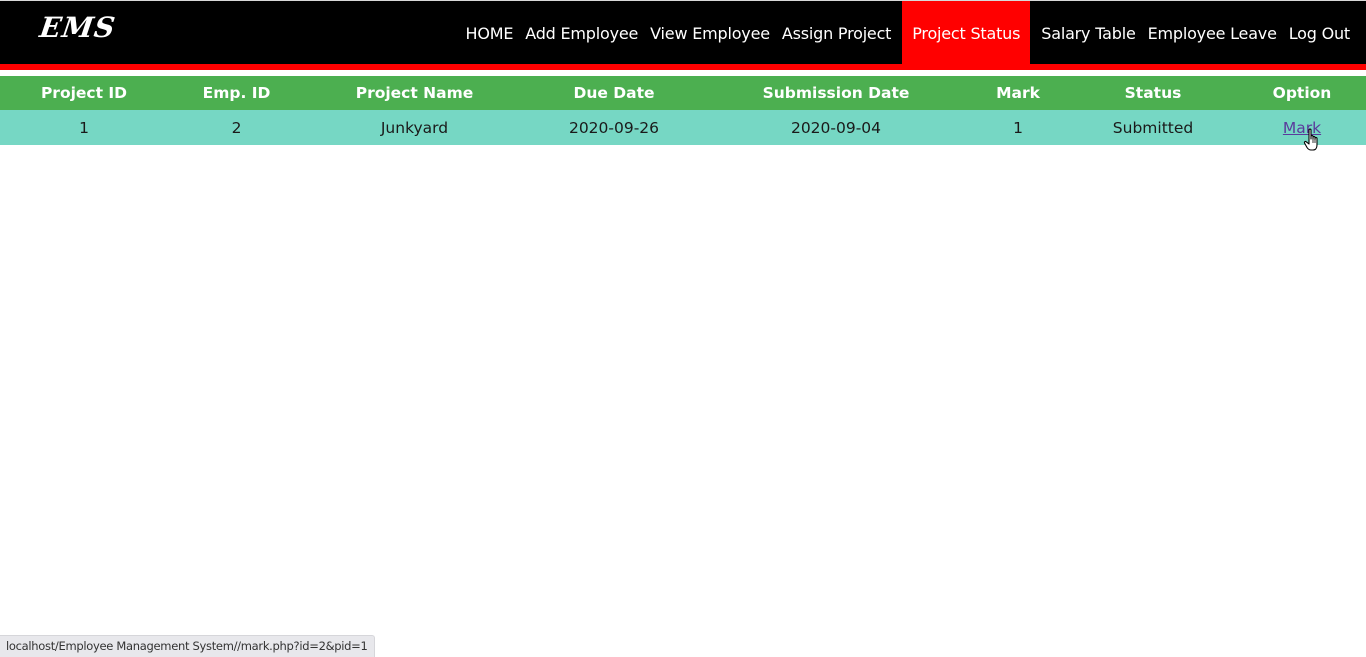 The image size is (1366, 657). Describe the element at coordinates (1018, 127) in the screenshot. I see `cell-mark: 1` at that location.